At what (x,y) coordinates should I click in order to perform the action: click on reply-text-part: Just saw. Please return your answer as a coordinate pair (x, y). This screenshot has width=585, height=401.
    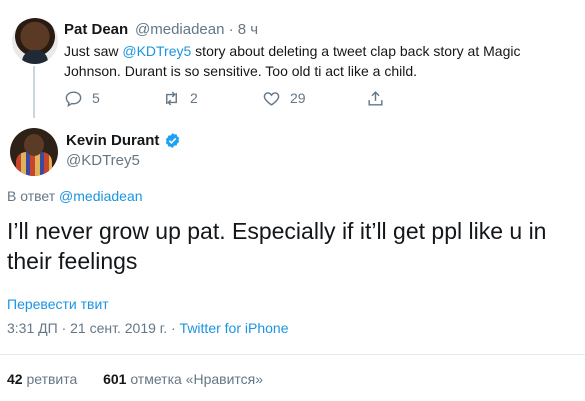
    Looking at the image, I should click on (93, 51).